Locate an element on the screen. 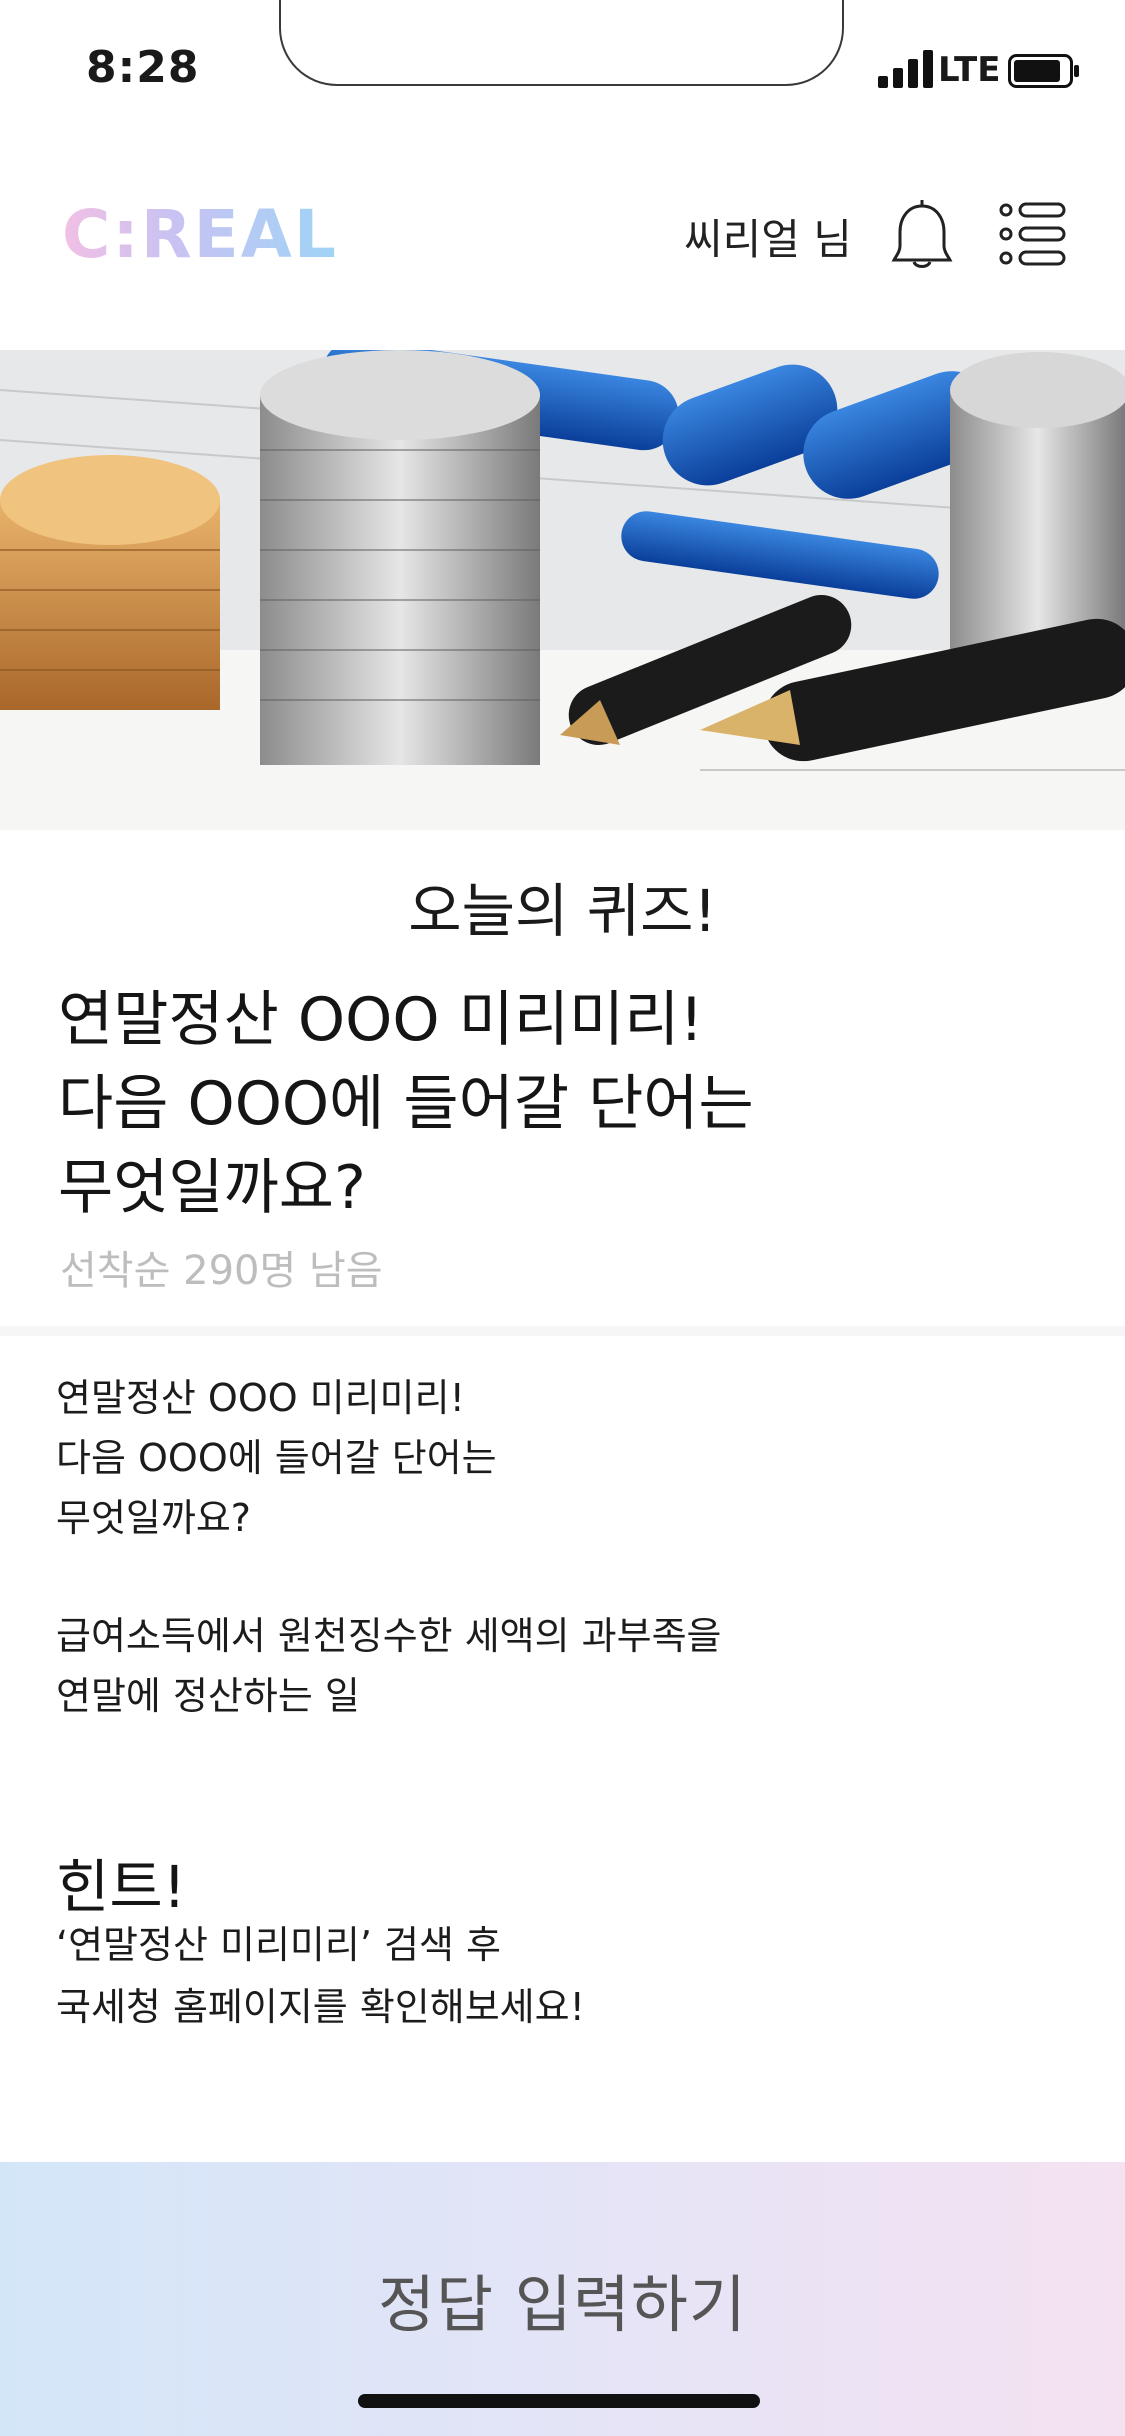  description-line: 다음 OOO에 들어갈 단어는 is located at coordinates (276, 1458).